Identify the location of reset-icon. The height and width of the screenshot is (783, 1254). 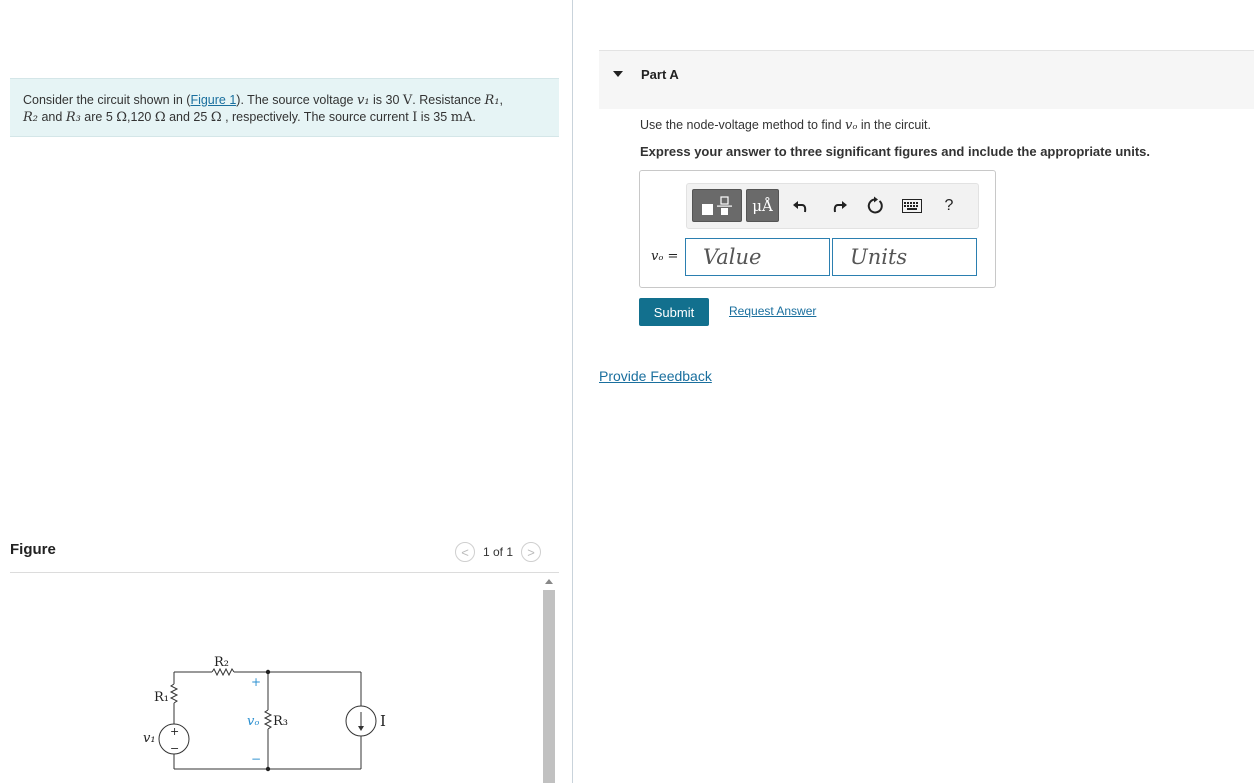
(875, 206).